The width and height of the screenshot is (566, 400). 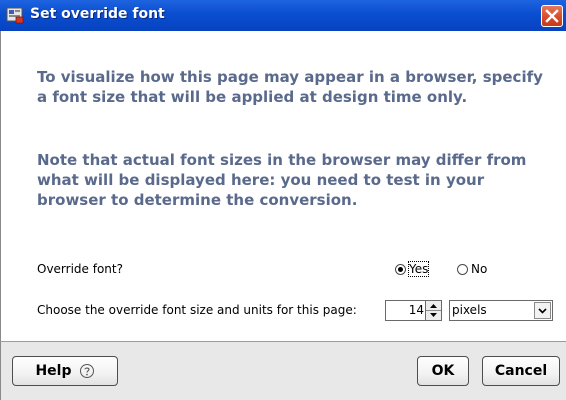 I want to click on help-circle-icon, so click(x=86, y=371).